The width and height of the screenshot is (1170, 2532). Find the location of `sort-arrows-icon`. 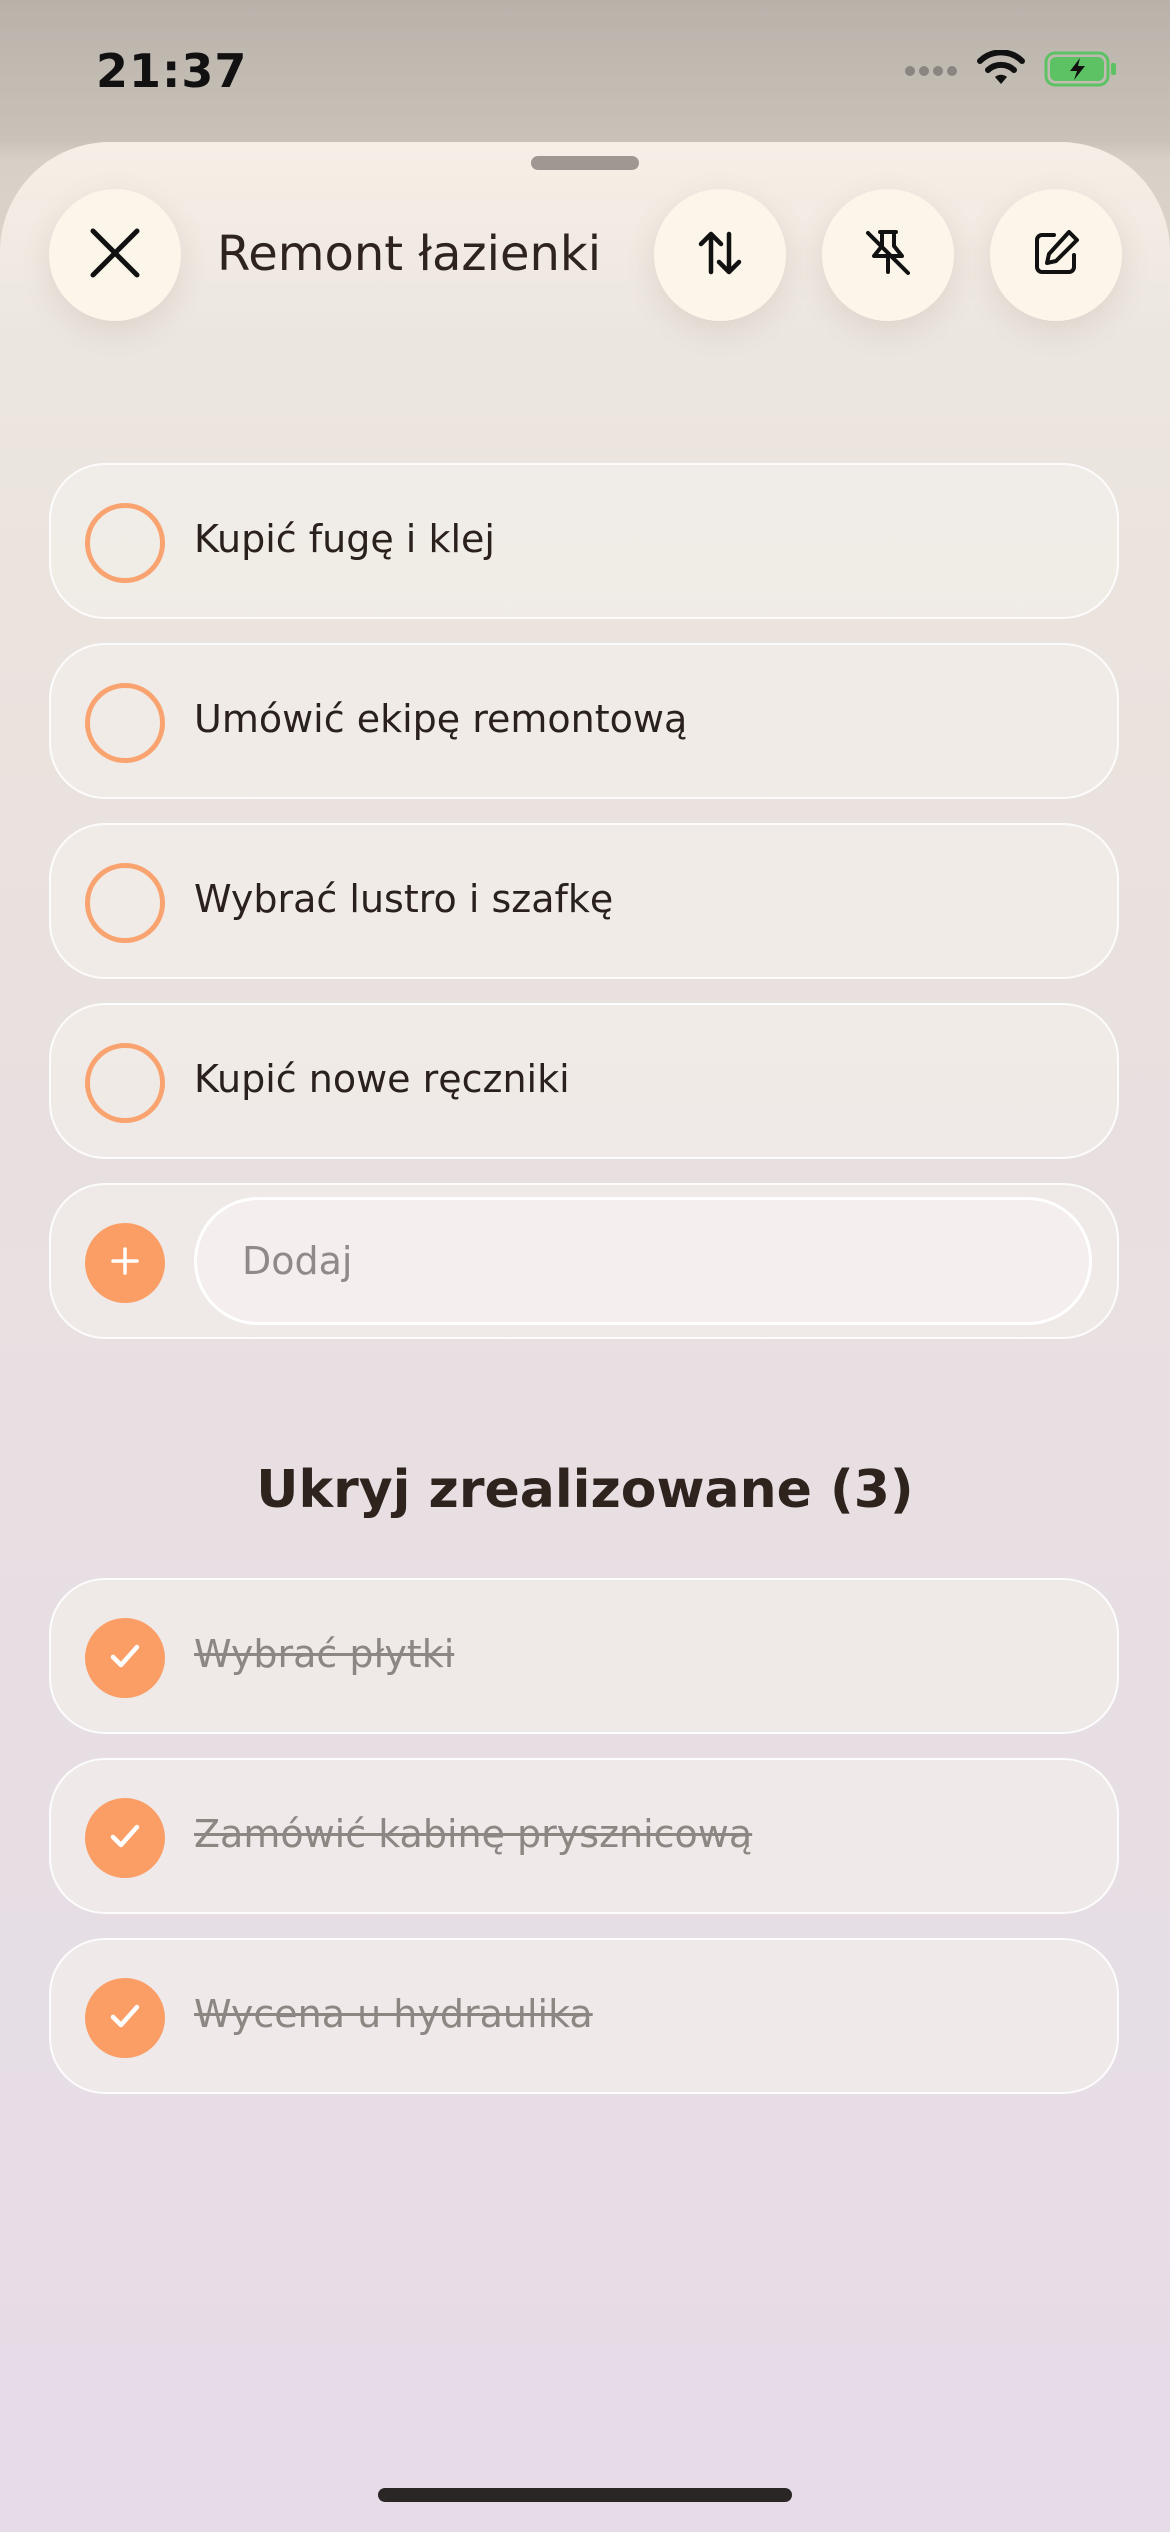

sort-arrows-icon is located at coordinates (720, 255).